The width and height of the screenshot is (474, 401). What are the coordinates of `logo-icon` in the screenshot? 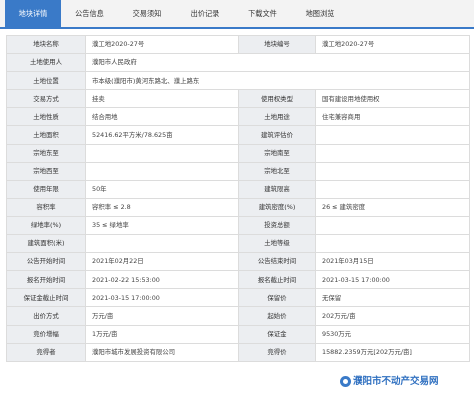 It's located at (345, 381).